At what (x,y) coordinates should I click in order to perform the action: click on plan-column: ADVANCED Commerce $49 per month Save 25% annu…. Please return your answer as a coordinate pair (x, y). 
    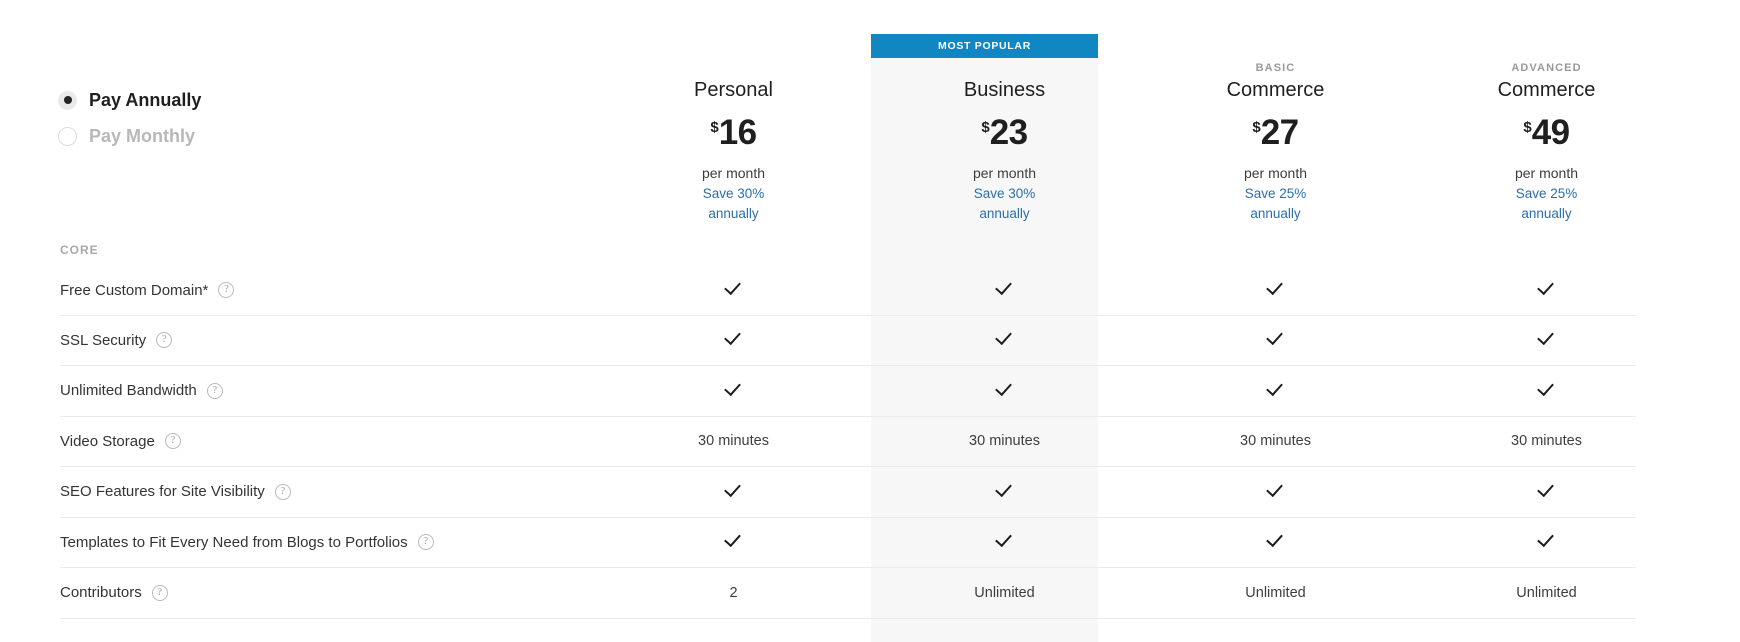
    Looking at the image, I should click on (1546, 145).